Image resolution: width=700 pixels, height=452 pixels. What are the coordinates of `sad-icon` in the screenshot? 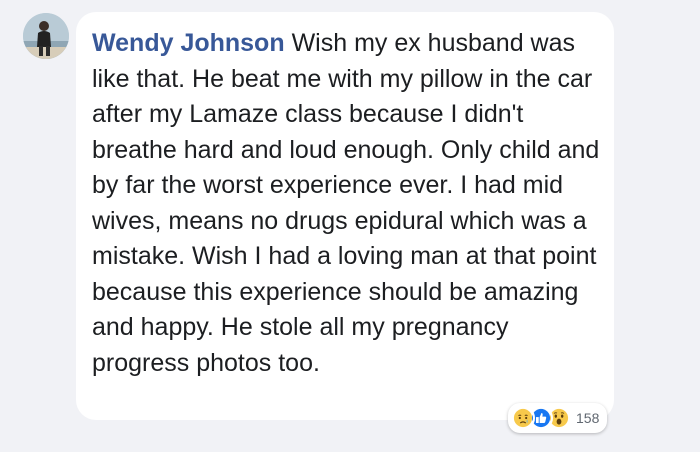 It's located at (523, 418).